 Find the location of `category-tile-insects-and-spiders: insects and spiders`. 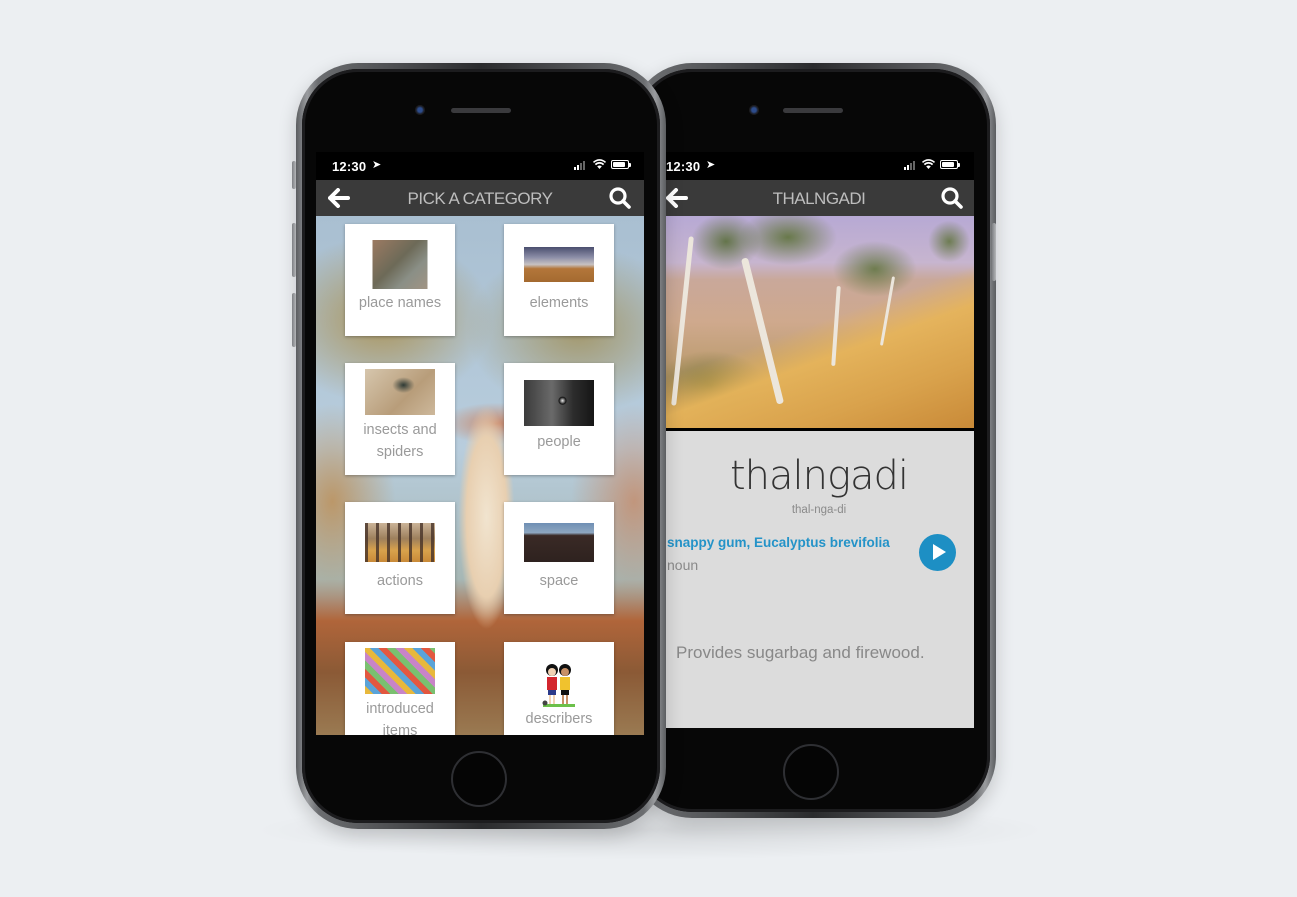

category-tile-insects-and-spiders: insects and spiders is located at coordinates (400, 419).